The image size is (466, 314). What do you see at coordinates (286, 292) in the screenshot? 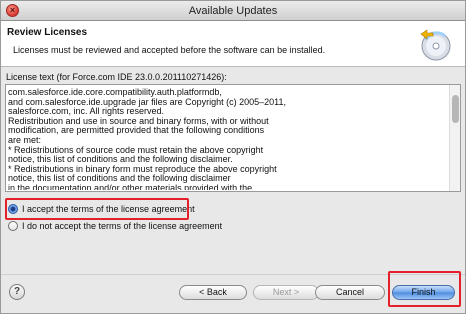
I see `next-button: Next >` at bounding box center [286, 292].